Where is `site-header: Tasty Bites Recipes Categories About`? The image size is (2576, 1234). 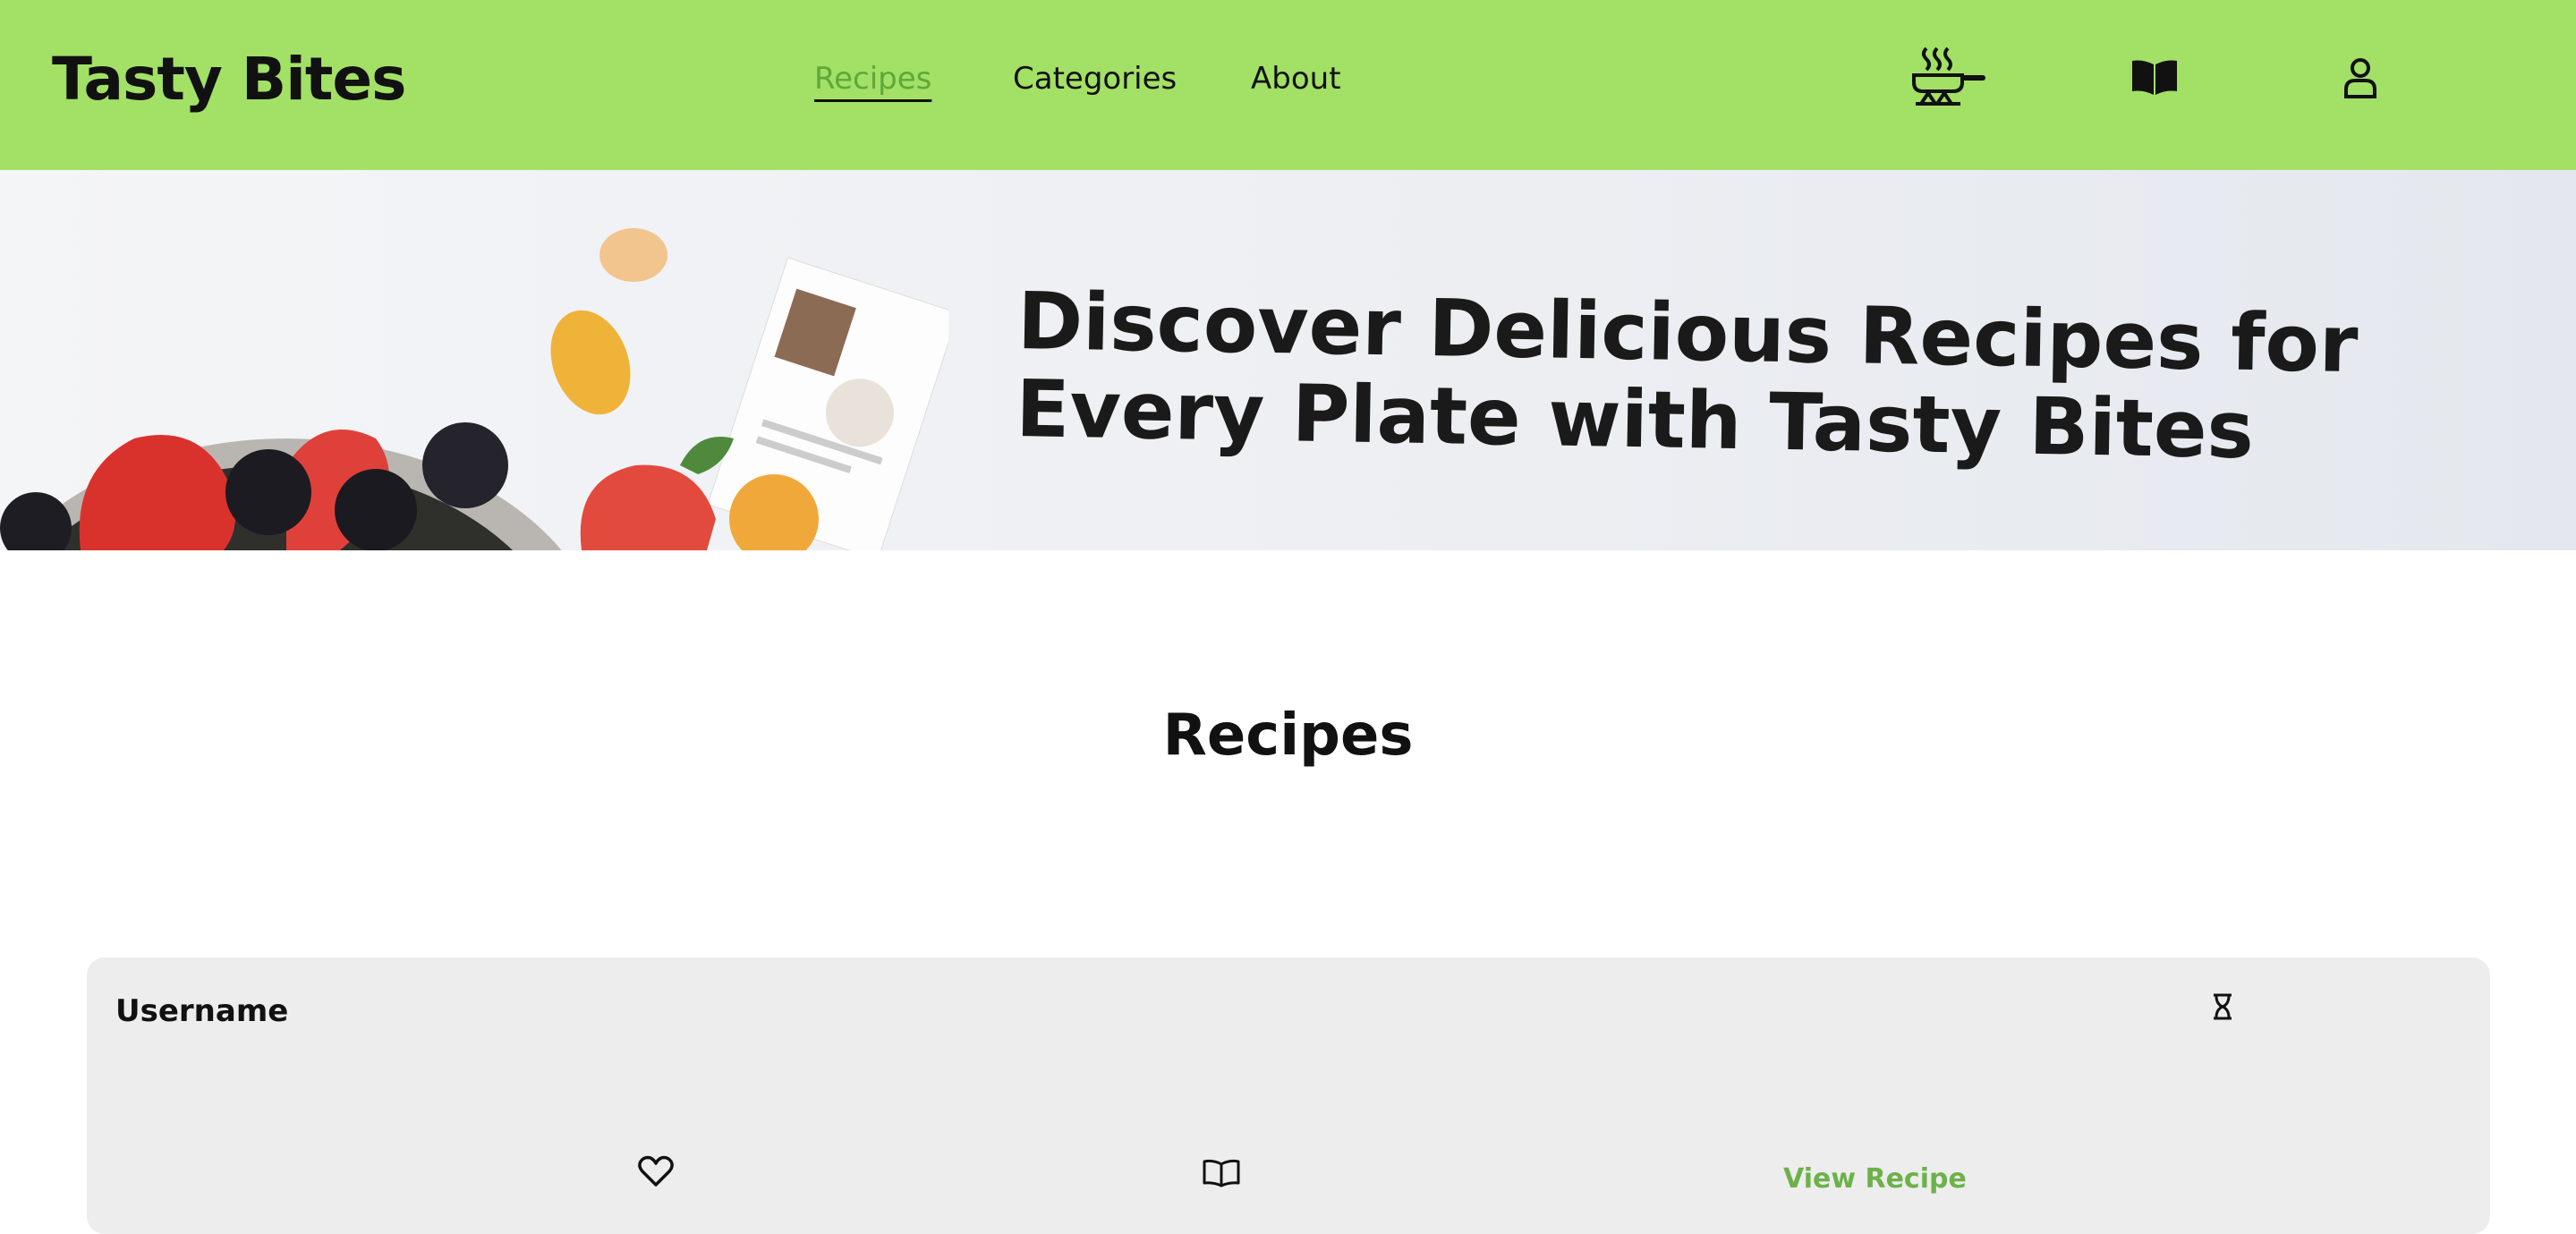
site-header: Tasty Bites Recipes Categories About is located at coordinates (1288, 85).